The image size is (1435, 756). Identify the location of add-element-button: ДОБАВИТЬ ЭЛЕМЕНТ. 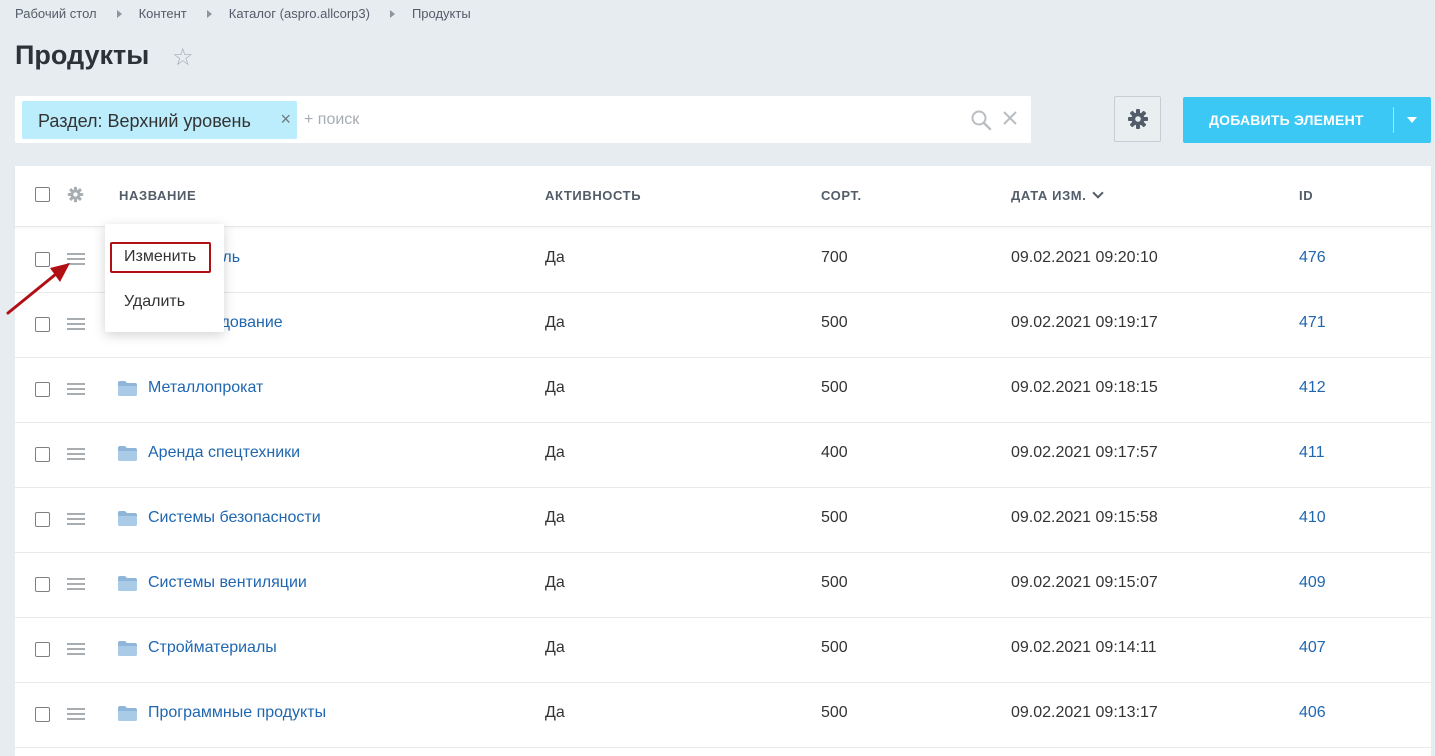
(1307, 120).